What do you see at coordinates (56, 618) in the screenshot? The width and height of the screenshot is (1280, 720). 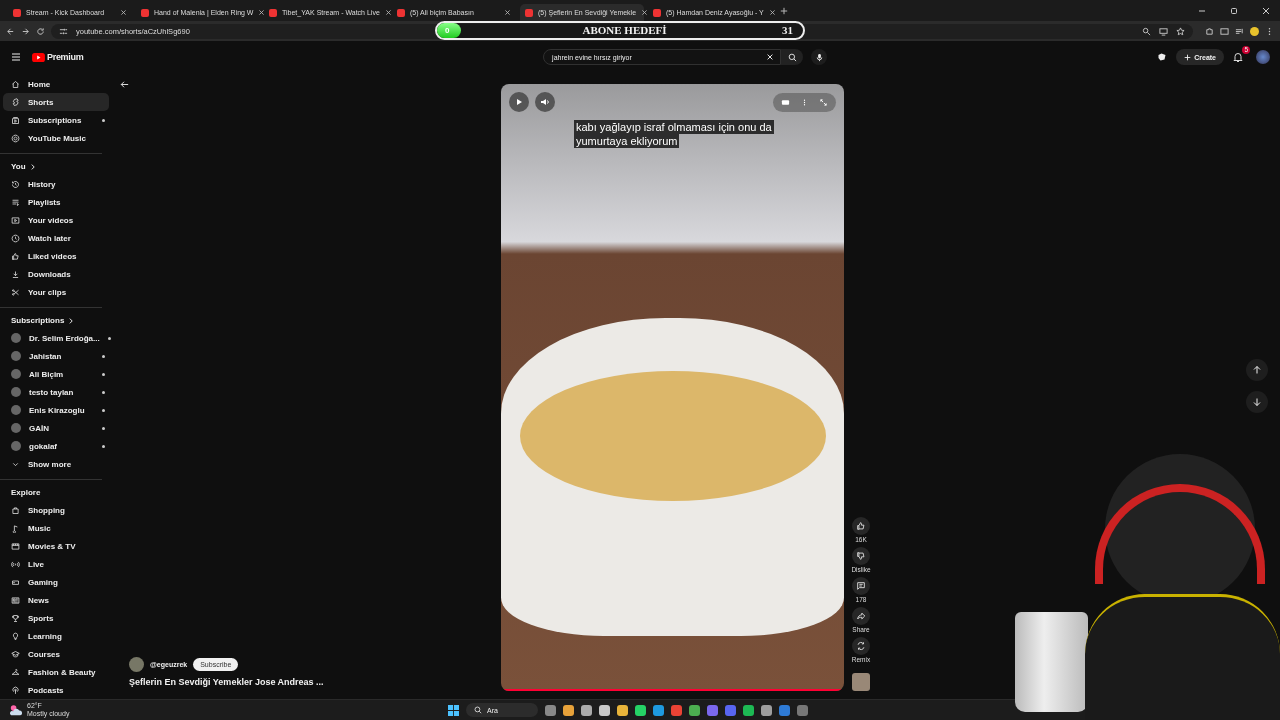 I see `sidebar-item: Sports` at bounding box center [56, 618].